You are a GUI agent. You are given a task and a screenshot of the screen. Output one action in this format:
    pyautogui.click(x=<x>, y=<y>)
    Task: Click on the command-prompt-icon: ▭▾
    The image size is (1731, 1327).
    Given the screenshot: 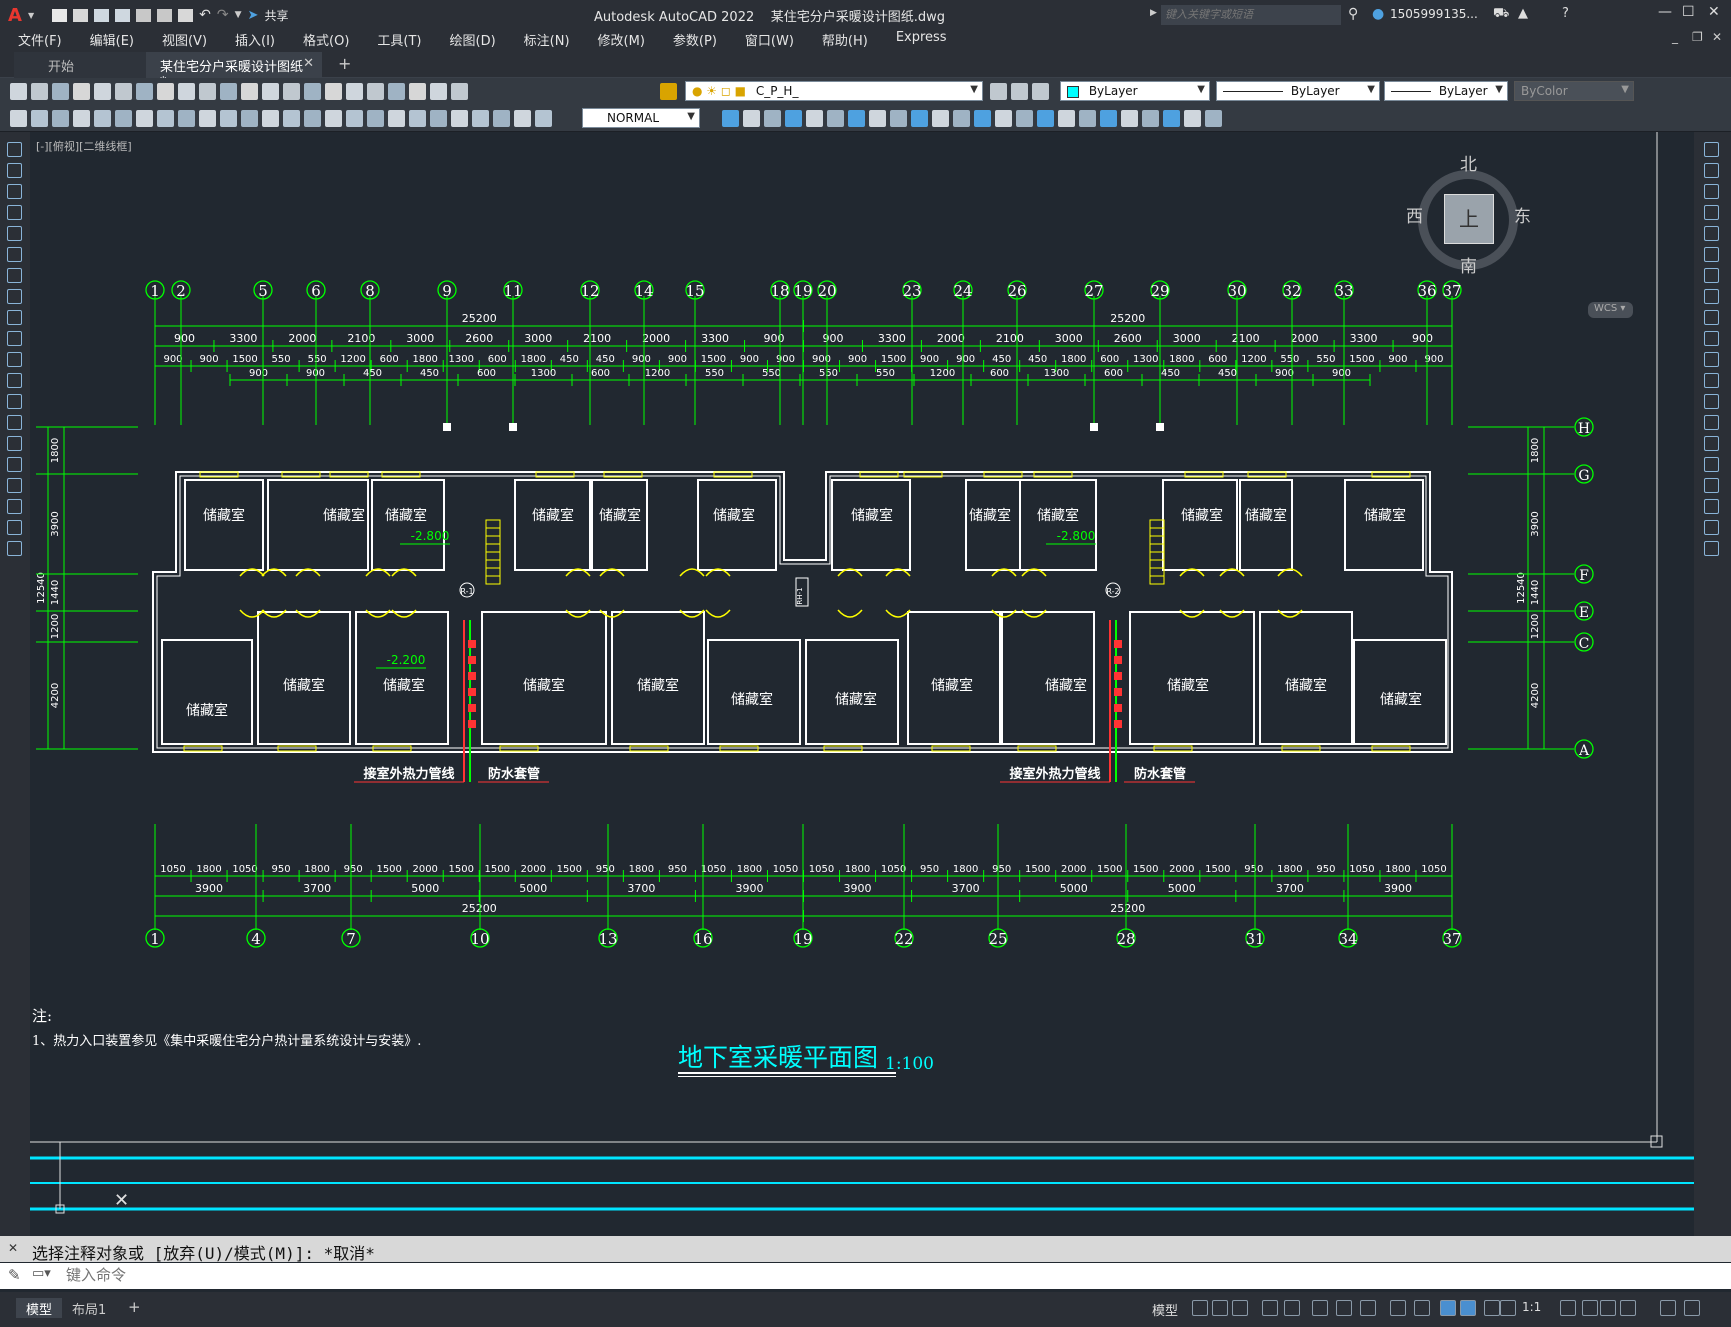 What is the action you would take?
    pyautogui.click(x=41, y=1273)
    